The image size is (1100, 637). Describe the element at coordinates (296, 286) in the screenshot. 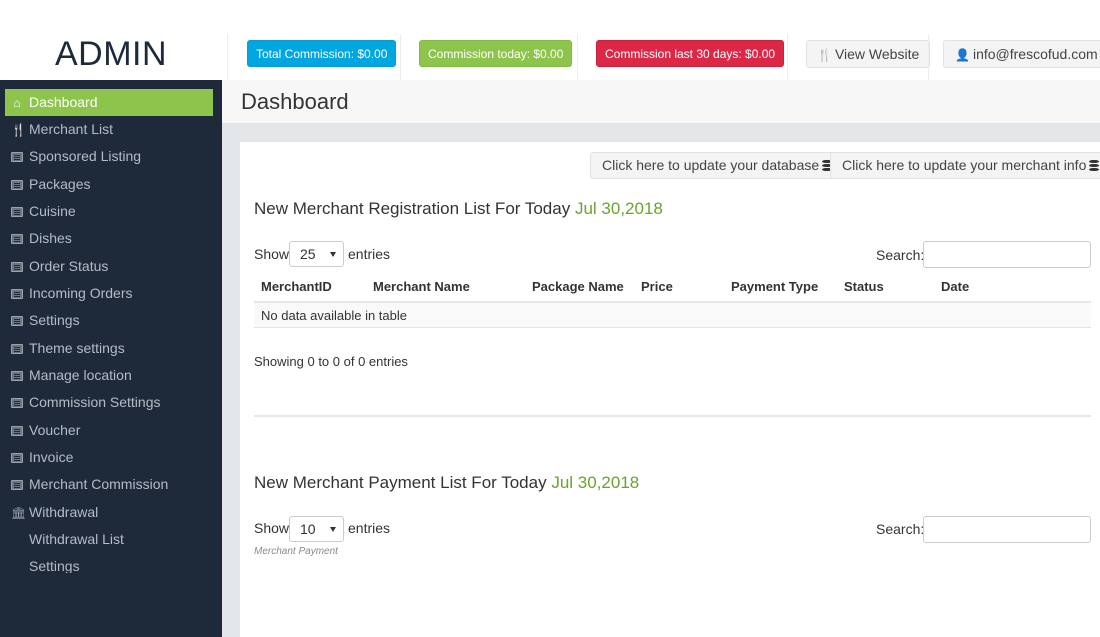

I see `column-header-merchant-id: MerchantID` at that location.